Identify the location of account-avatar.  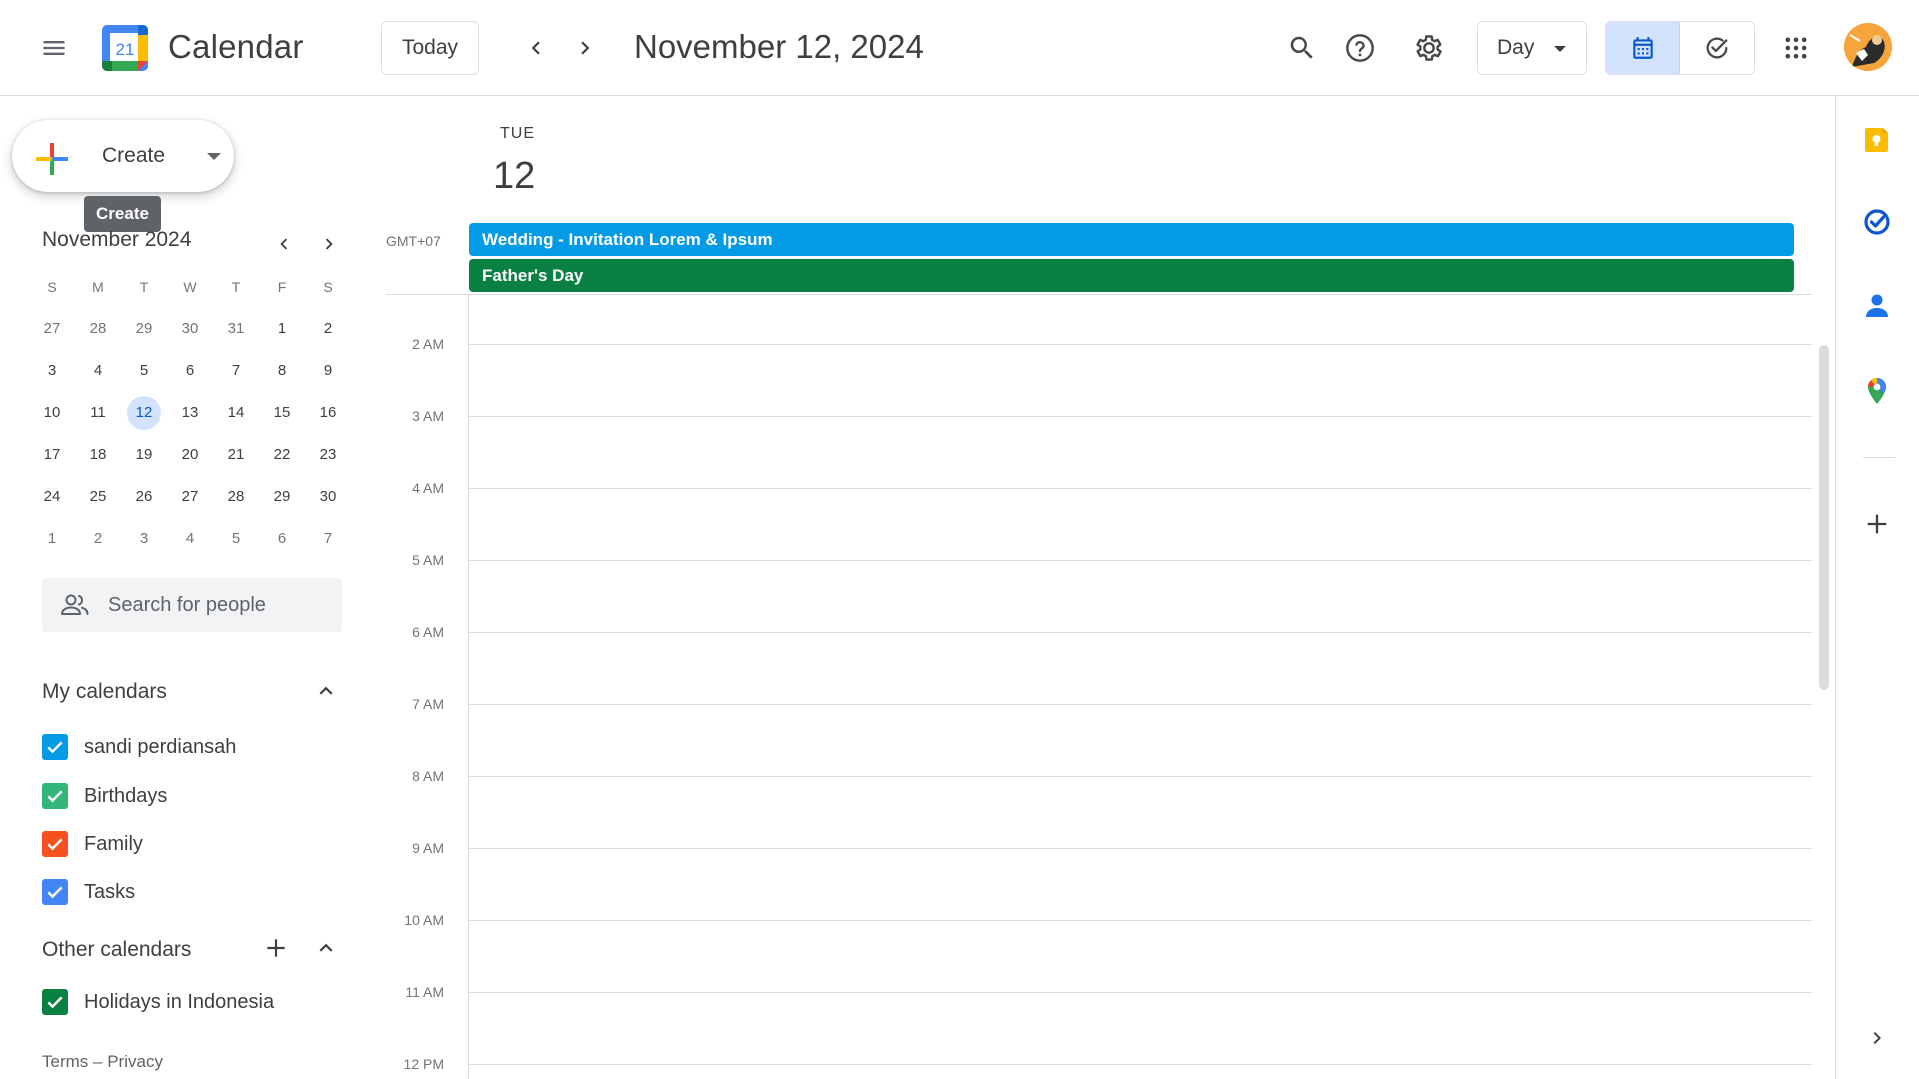
(1868, 47).